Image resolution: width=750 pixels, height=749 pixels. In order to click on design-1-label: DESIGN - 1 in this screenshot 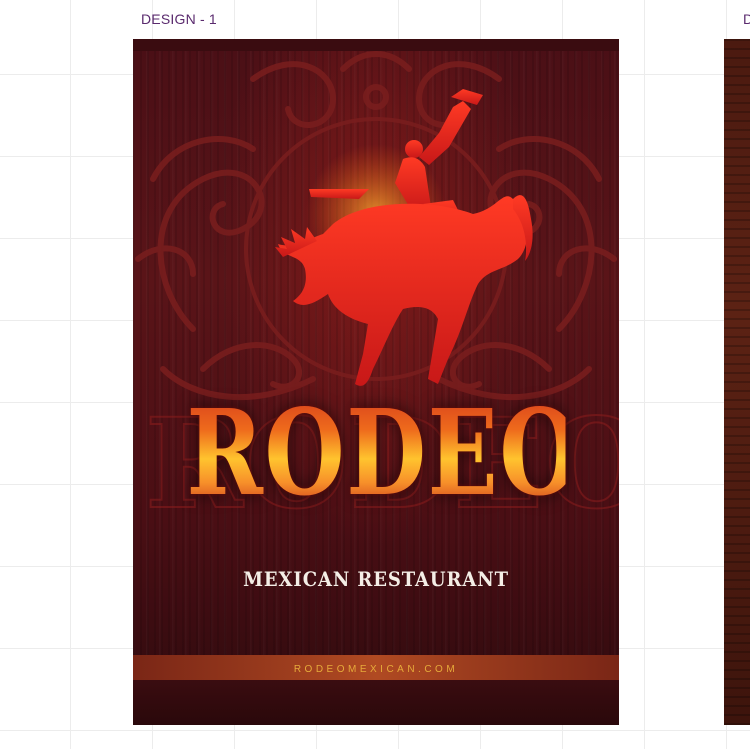, I will do `click(179, 19)`.